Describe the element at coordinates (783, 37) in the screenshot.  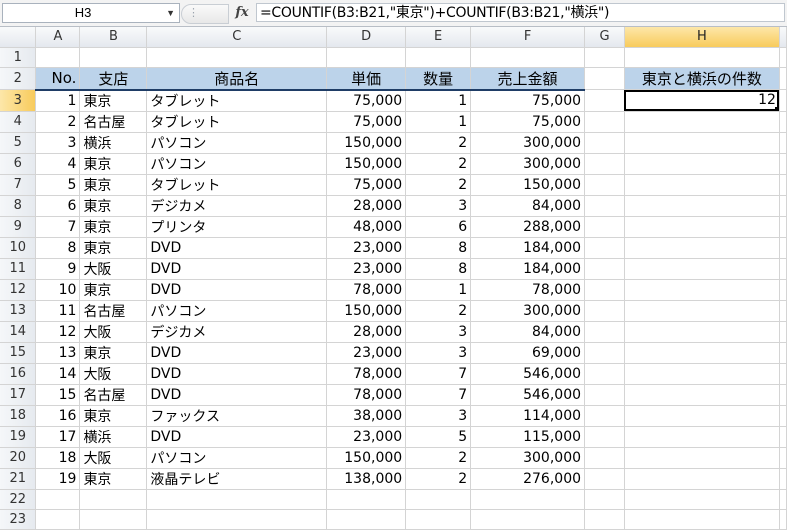
I see `column-header-i` at that location.